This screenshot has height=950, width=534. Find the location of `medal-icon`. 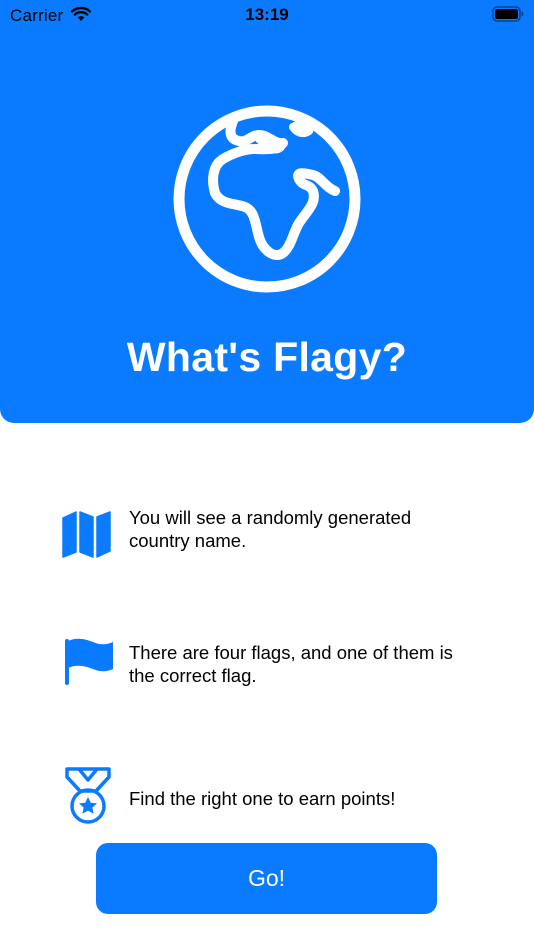

medal-icon is located at coordinates (88, 795).